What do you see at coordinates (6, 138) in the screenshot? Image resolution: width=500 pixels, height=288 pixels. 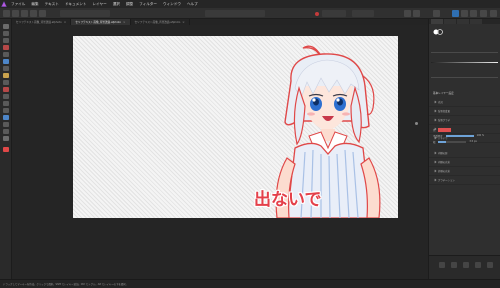 I see `text-tool-icon` at bounding box center [6, 138].